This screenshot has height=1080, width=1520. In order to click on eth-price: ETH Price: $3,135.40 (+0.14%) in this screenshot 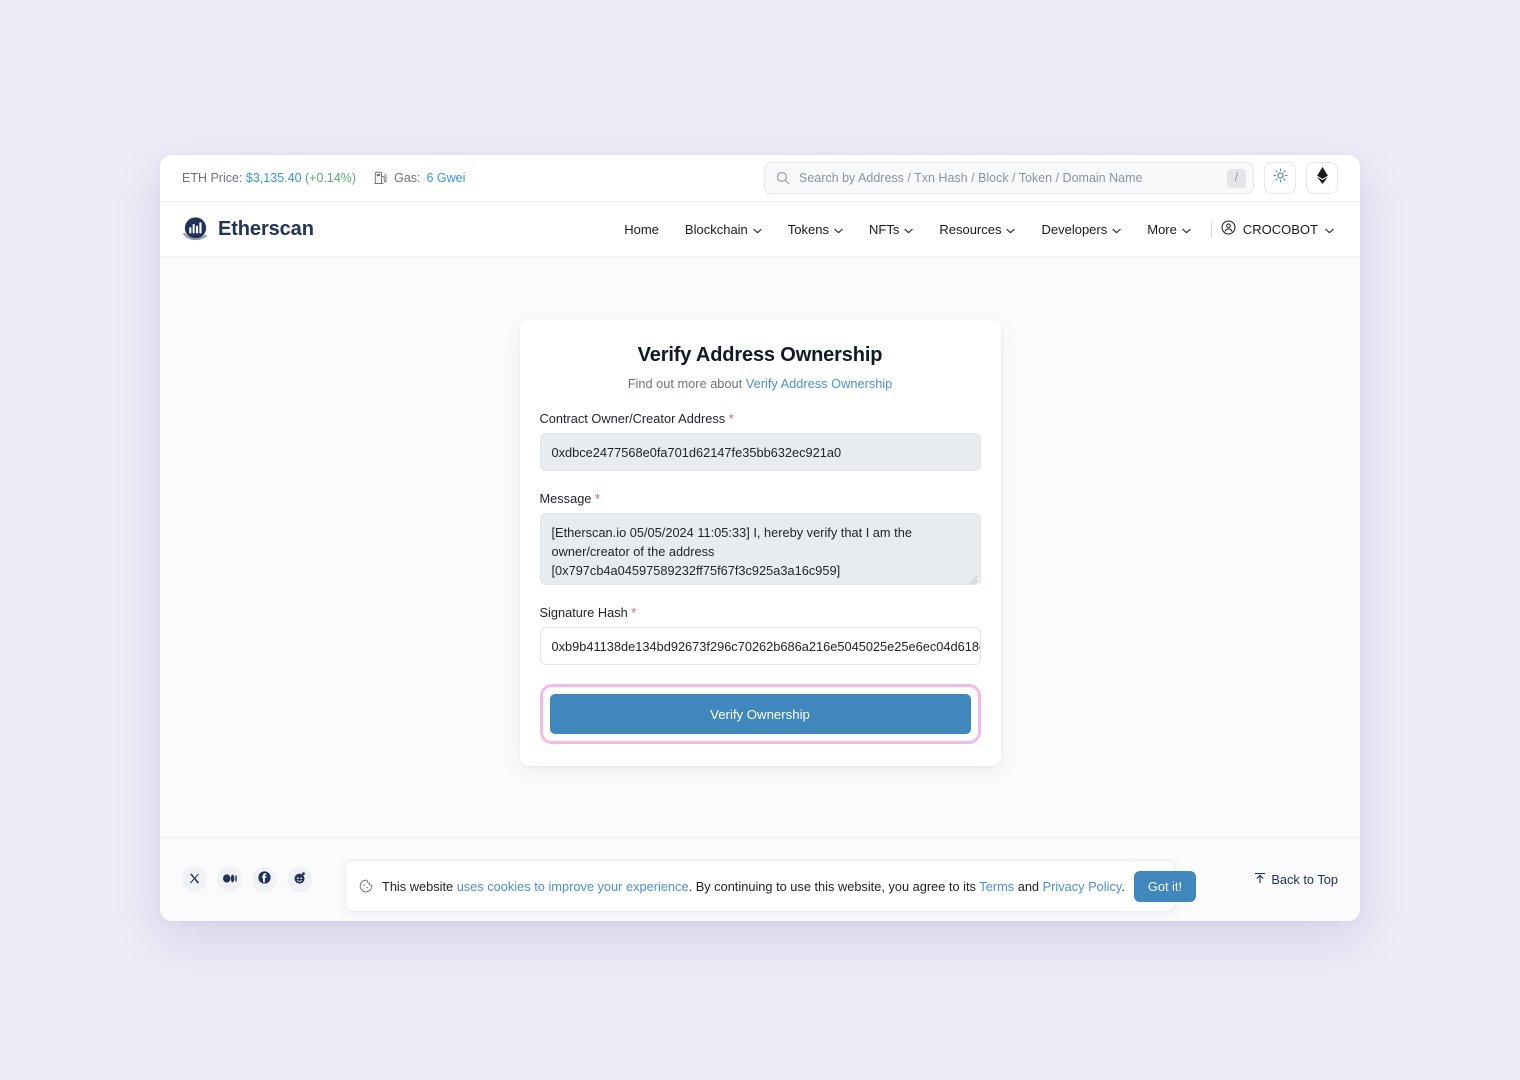, I will do `click(269, 178)`.